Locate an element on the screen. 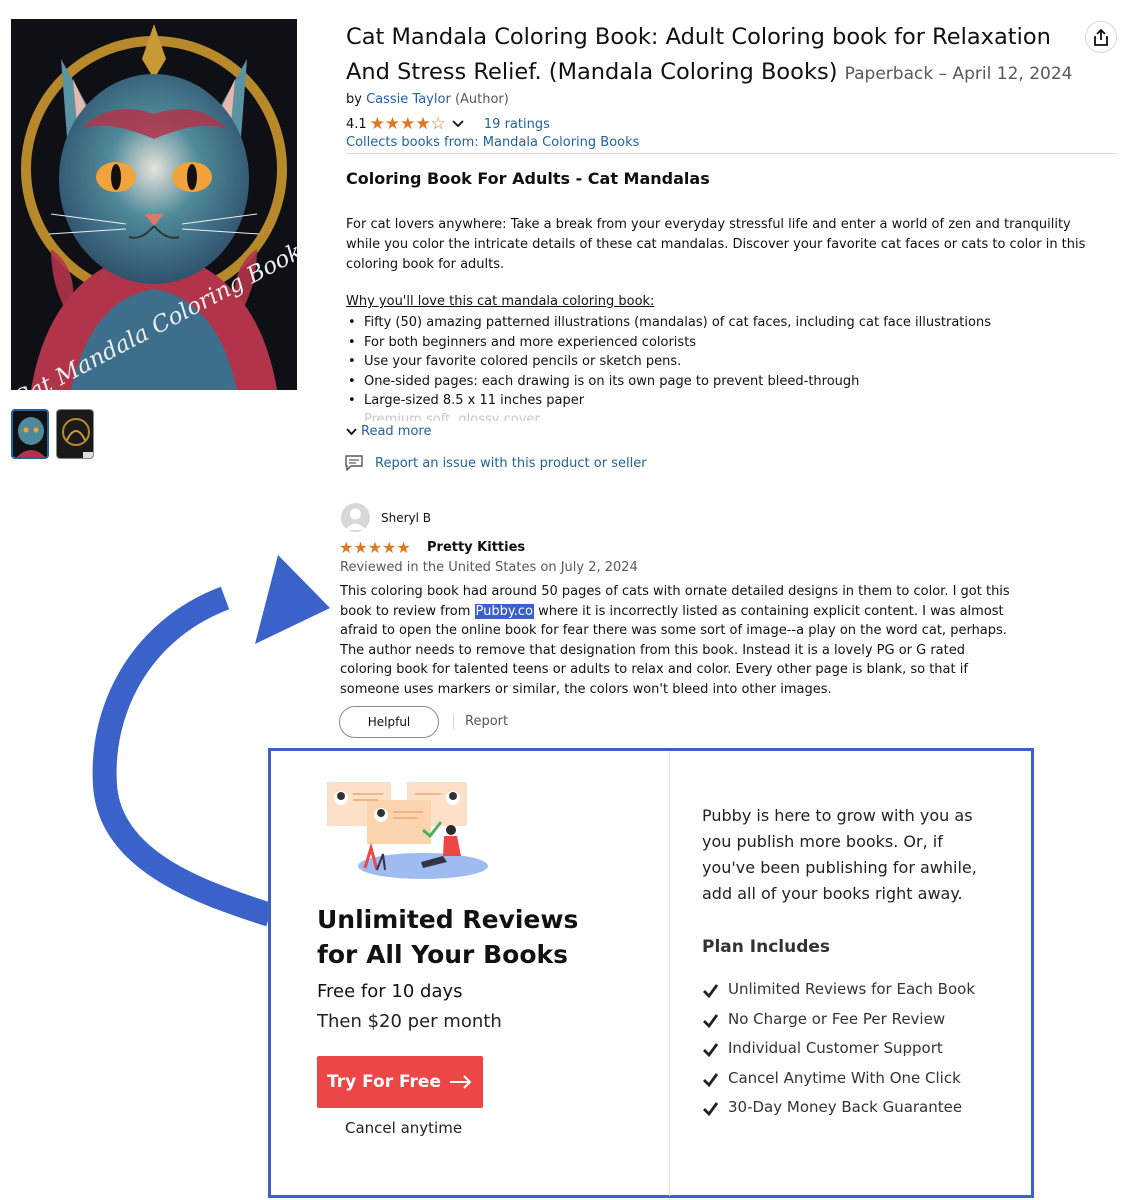 This screenshot has height=1200, width=1123. plan-feature-item: 30-Day Money Back Guarantee is located at coordinates (838, 1113).